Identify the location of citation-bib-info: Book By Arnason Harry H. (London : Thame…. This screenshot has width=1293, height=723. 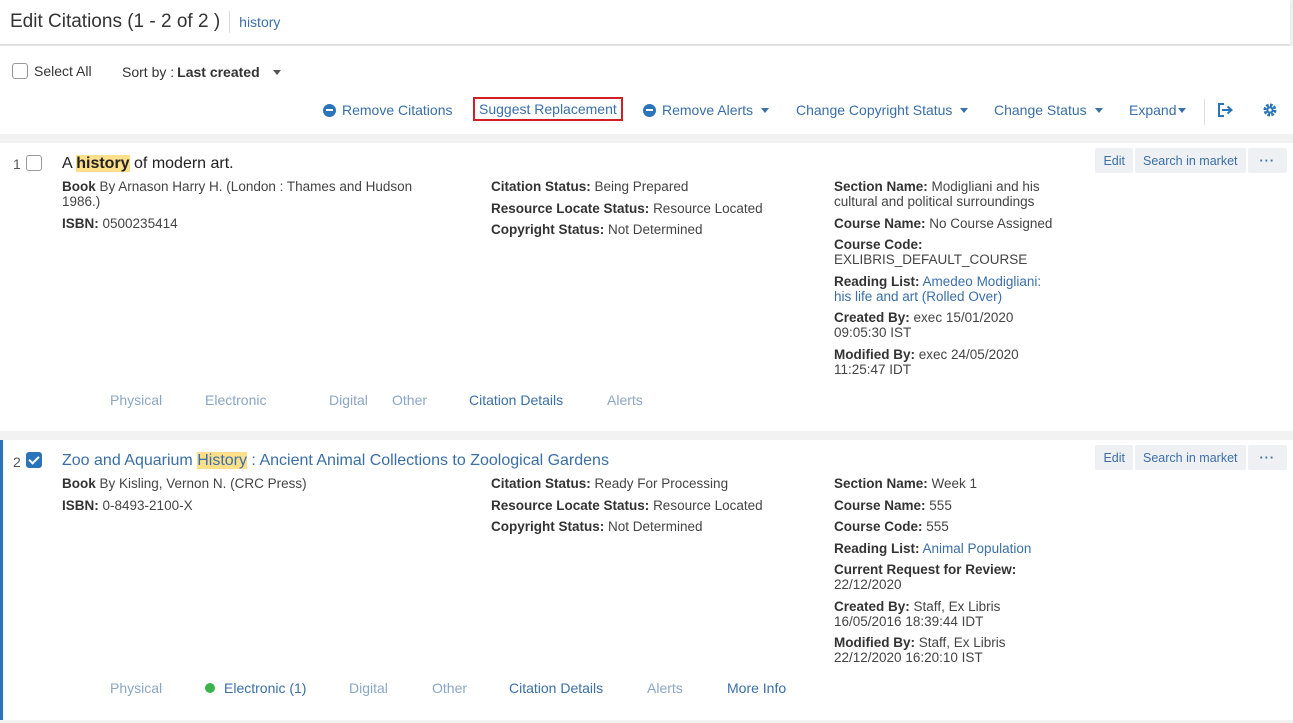
(252, 208).